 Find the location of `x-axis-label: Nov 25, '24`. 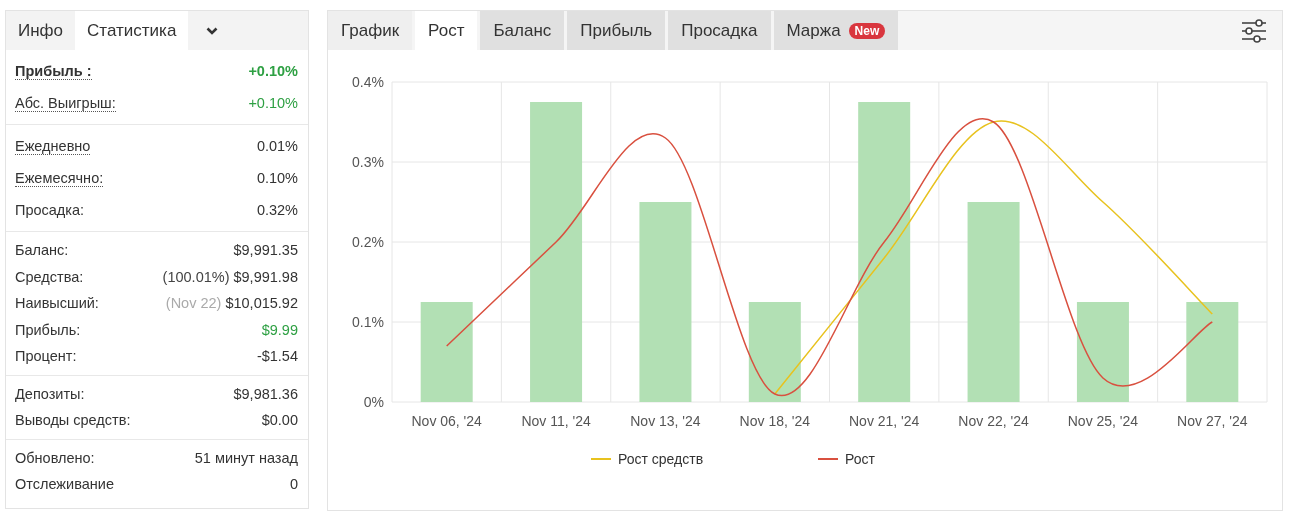

x-axis-label: Nov 25, '24 is located at coordinates (1103, 421).